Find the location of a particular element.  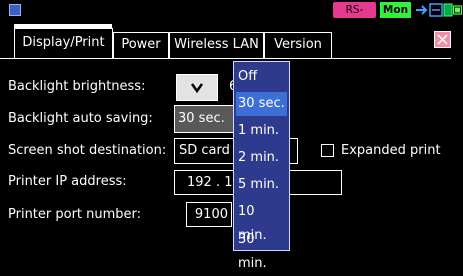

sd-card-icon is located at coordinates (448, 10).